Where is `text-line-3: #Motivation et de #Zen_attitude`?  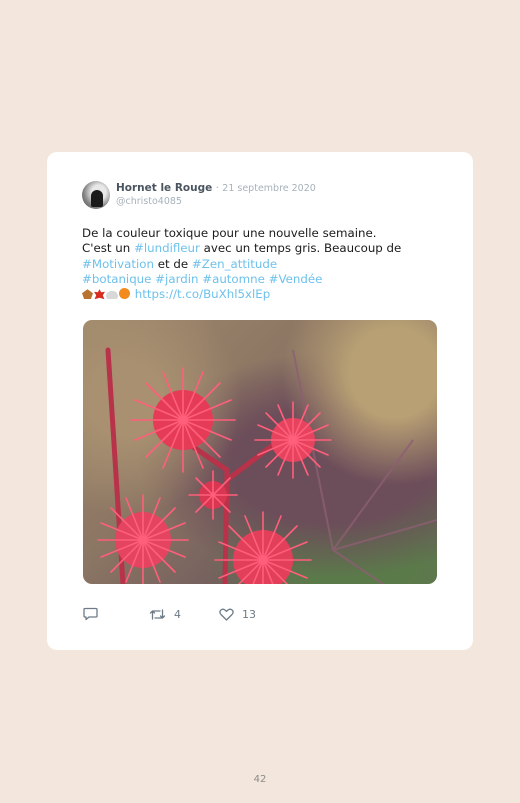 text-line-3: #Motivation et de #Zen_attitude is located at coordinates (262, 264).